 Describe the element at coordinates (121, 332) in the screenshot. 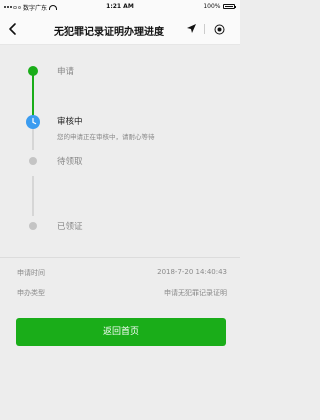

I see `return-home-button: 返回首页` at that location.